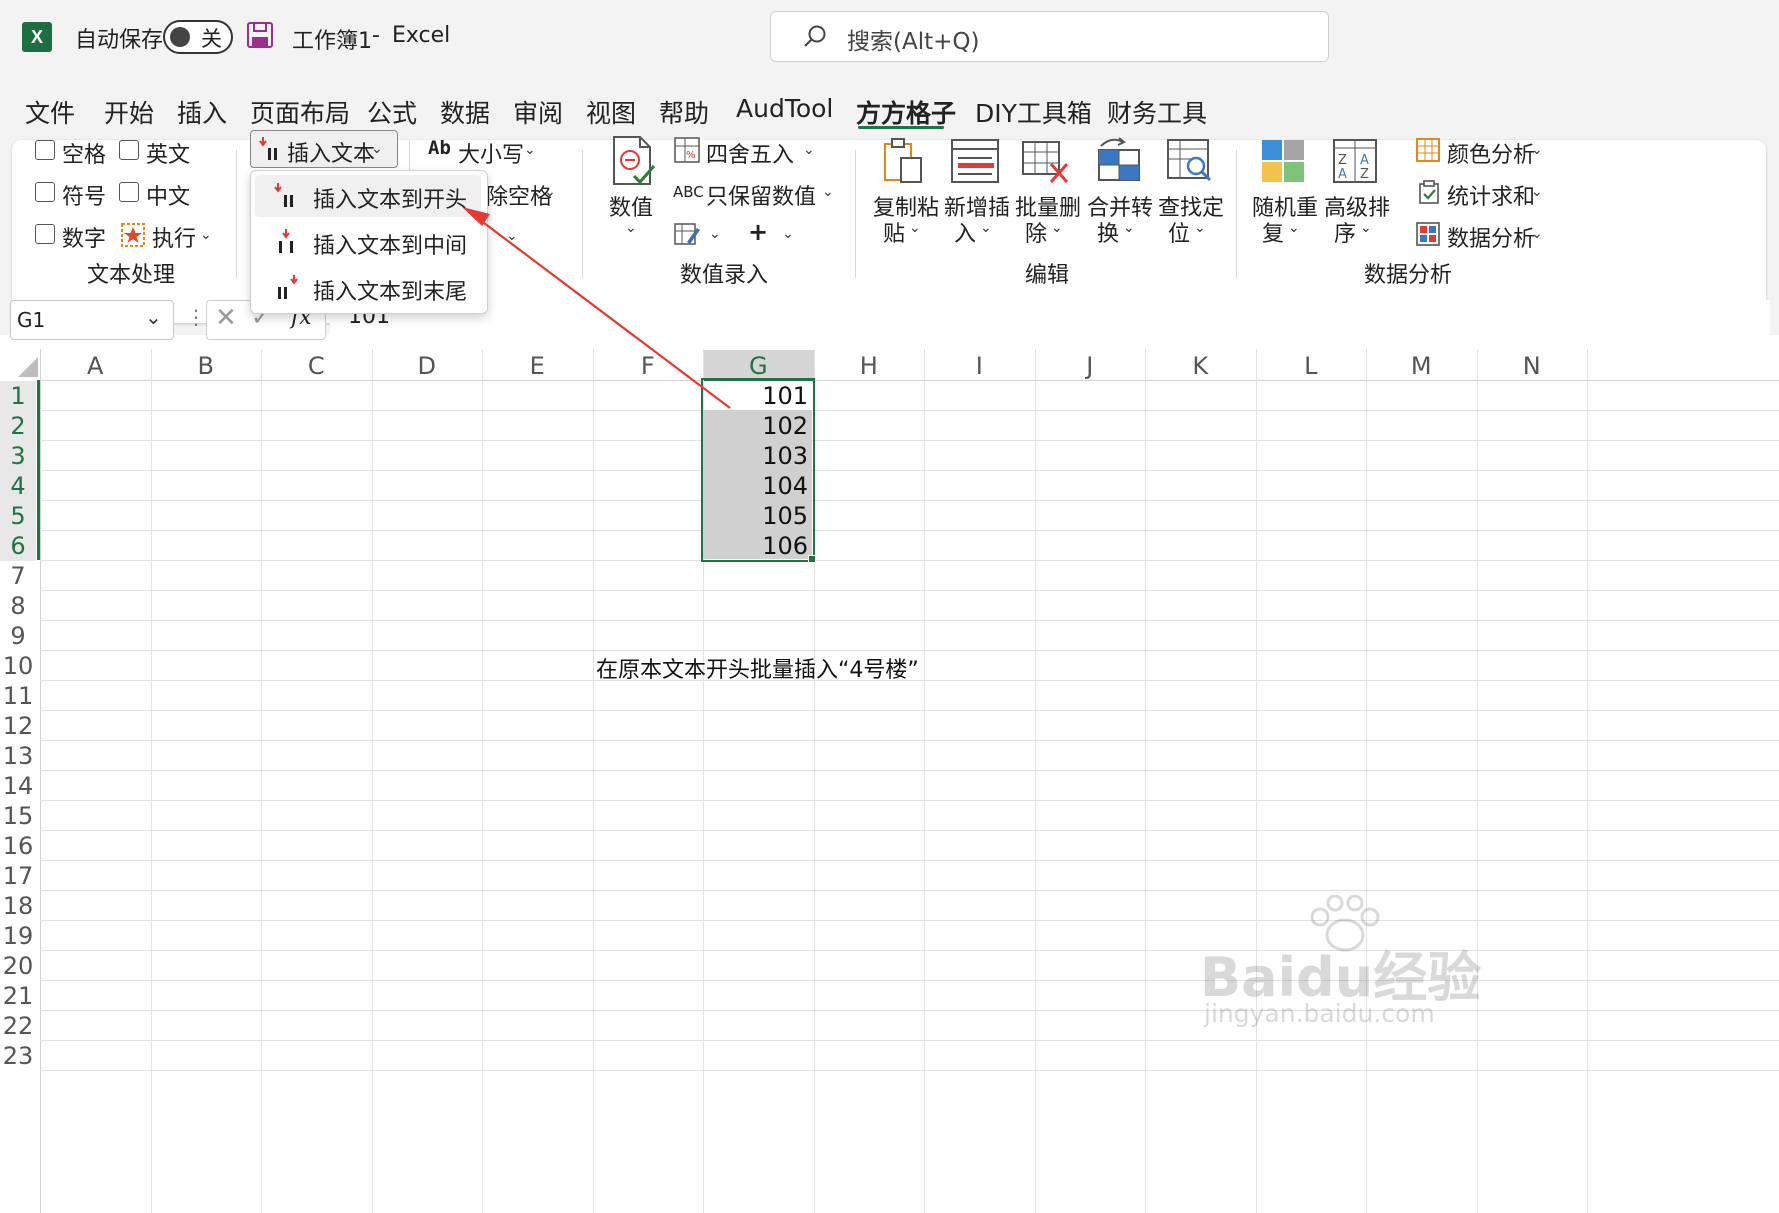 Image resolution: width=1779 pixels, height=1213 pixels. Describe the element at coordinates (18, 936) in the screenshot. I see `row-header-19: 19` at that location.